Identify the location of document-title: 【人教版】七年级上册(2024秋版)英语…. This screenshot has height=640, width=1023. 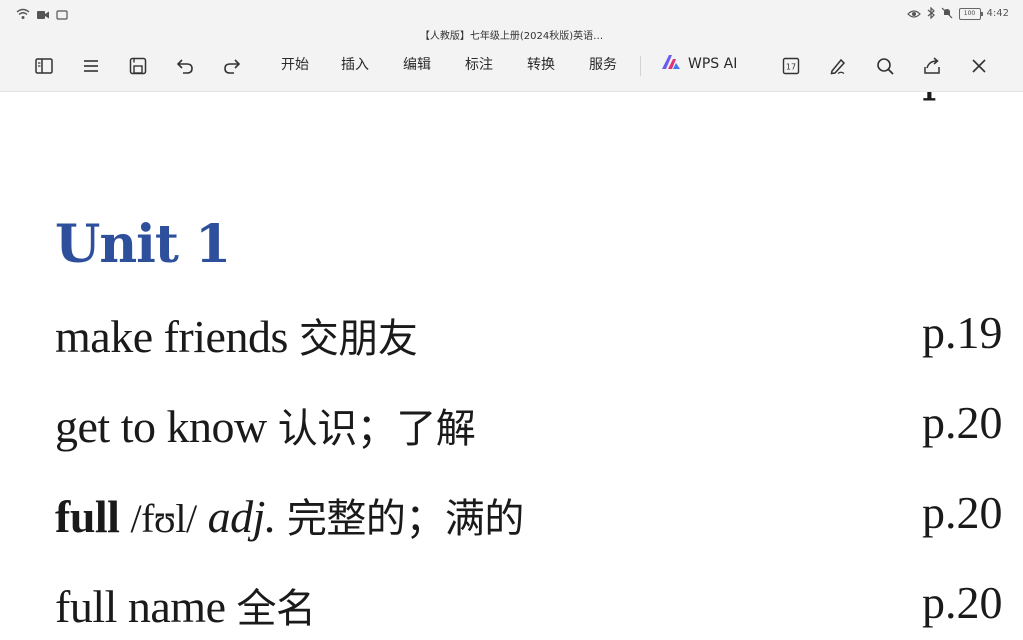
(511, 36).